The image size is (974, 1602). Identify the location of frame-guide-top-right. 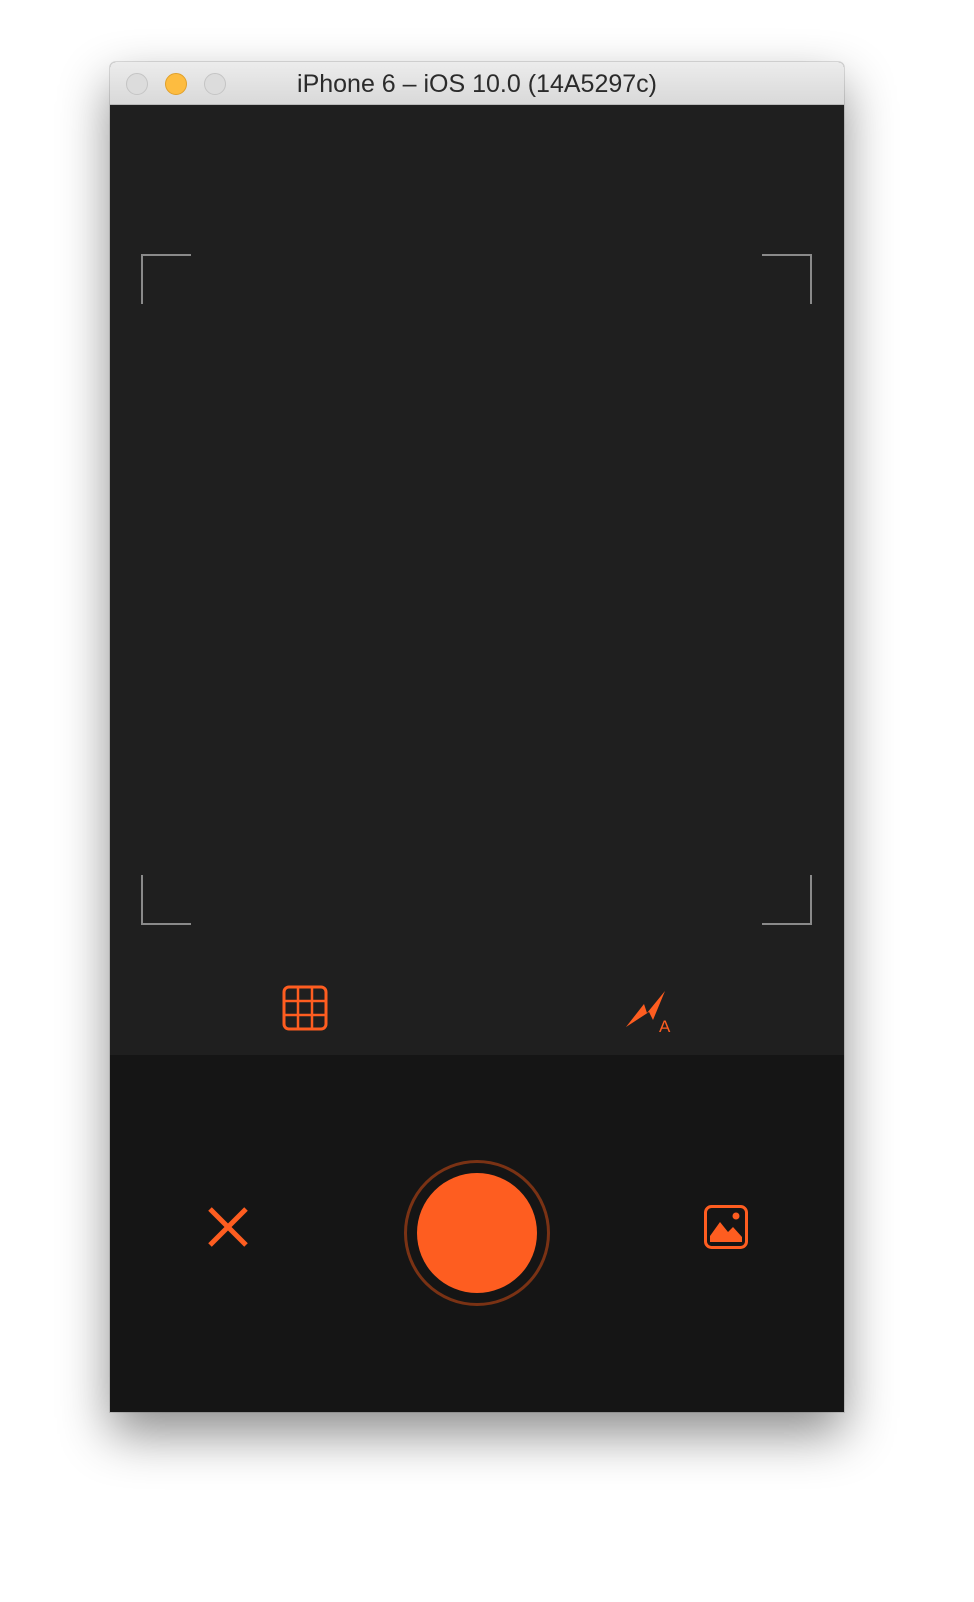
(787, 279).